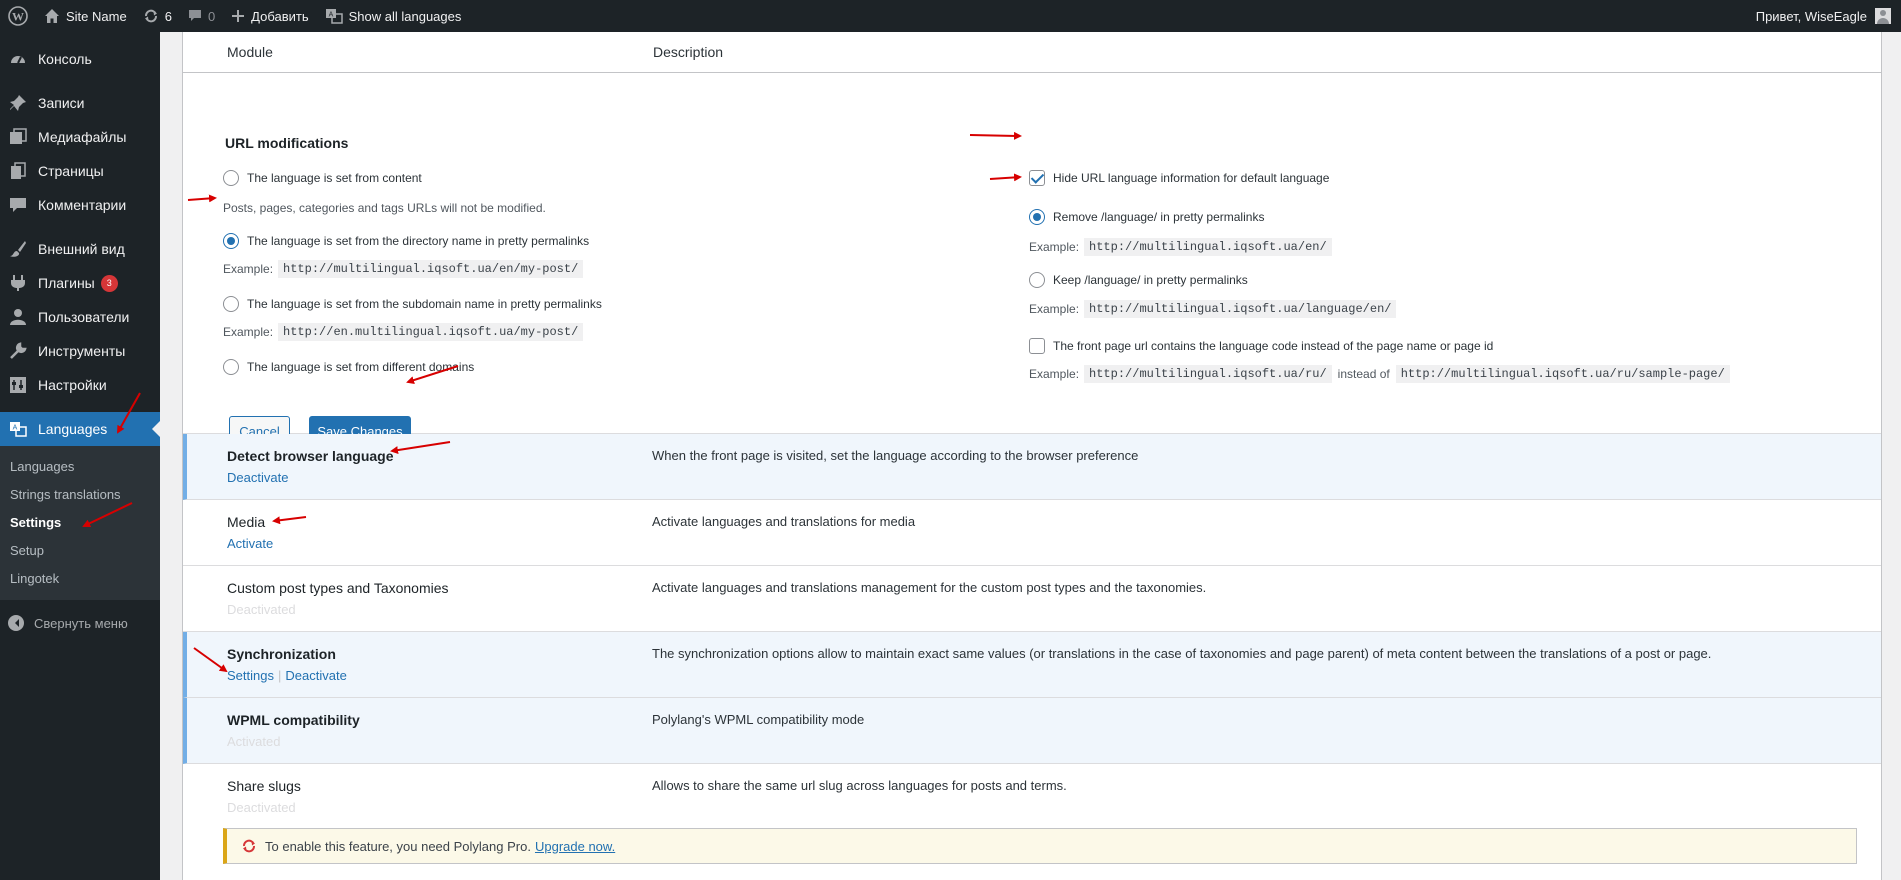 The image size is (1901, 880). Describe the element at coordinates (18, 351) in the screenshot. I see `wrench-icon` at that location.